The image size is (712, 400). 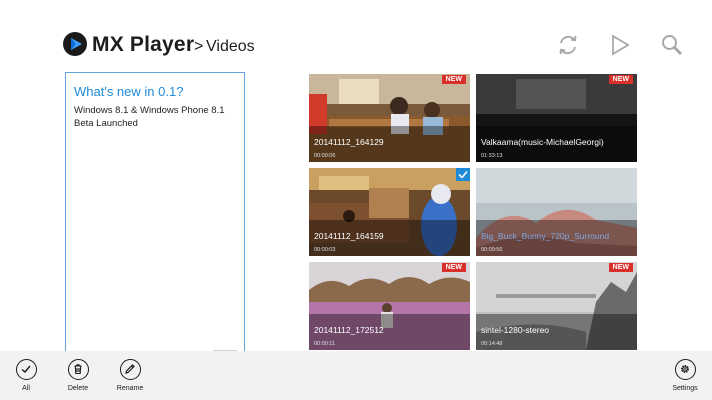 I want to click on video-duration: 01:33:13, so click(x=492, y=156).